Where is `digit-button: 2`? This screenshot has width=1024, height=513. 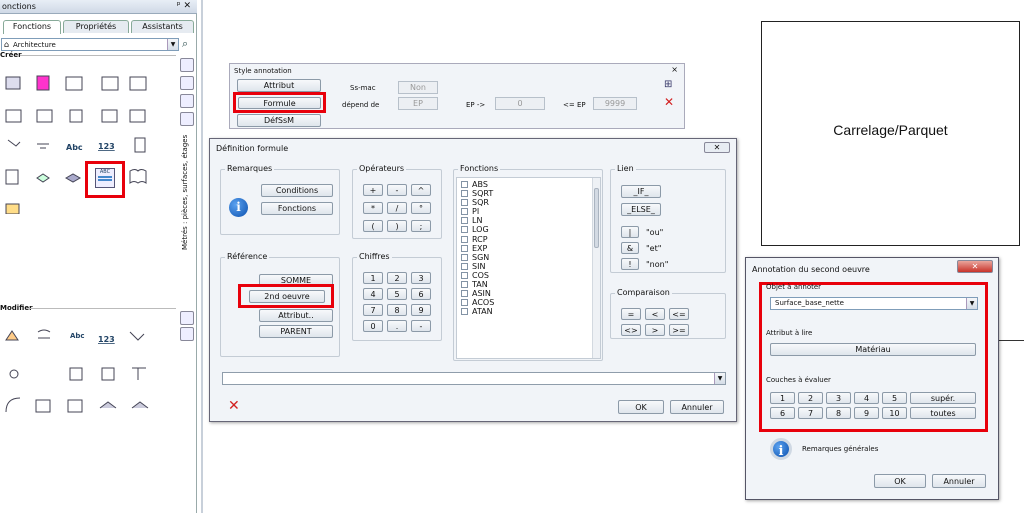
digit-button: 2 is located at coordinates (397, 278).